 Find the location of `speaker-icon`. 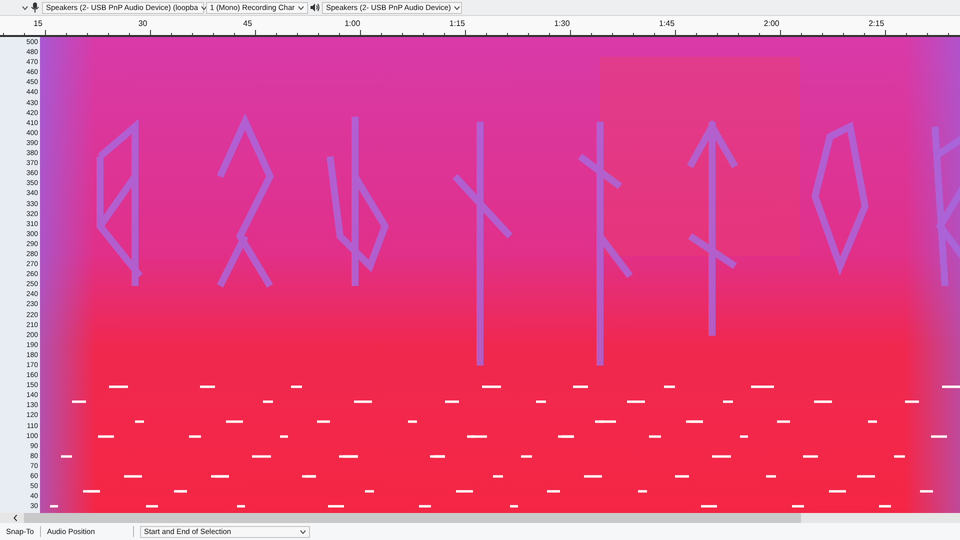

speaker-icon is located at coordinates (315, 7).